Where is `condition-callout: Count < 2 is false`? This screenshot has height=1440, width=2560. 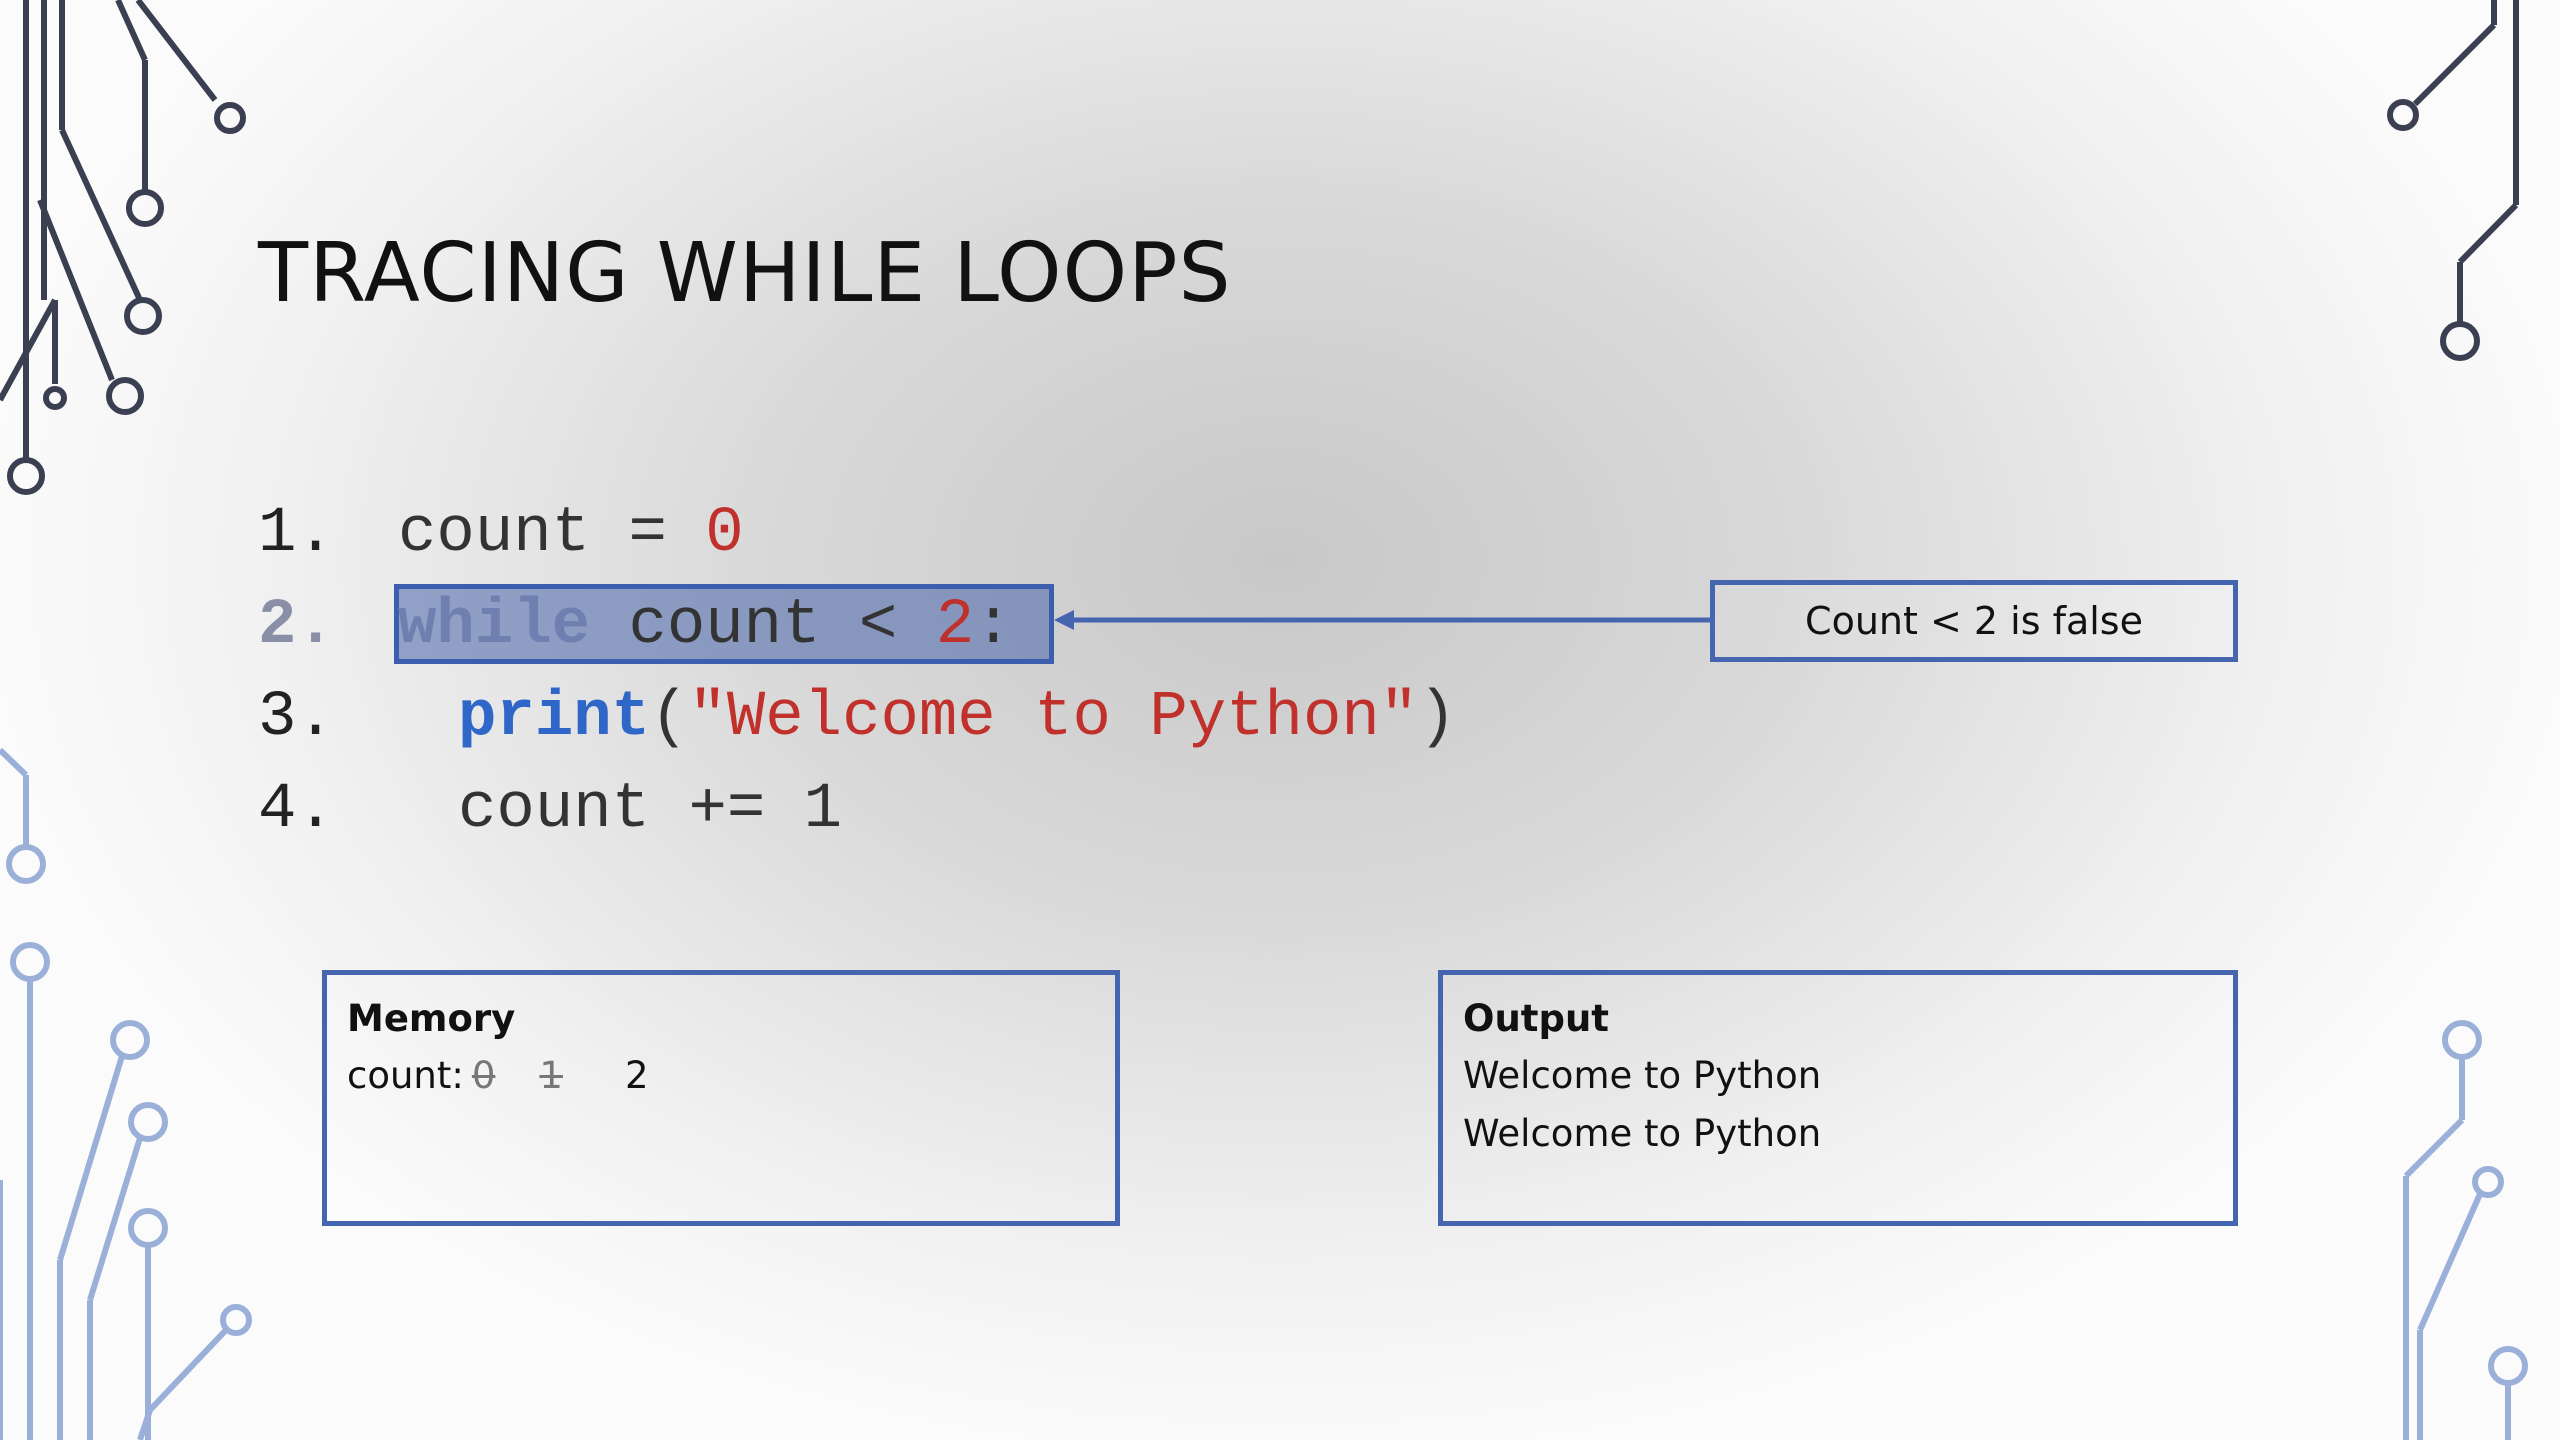
condition-callout: Count < 2 is false is located at coordinates (1974, 621).